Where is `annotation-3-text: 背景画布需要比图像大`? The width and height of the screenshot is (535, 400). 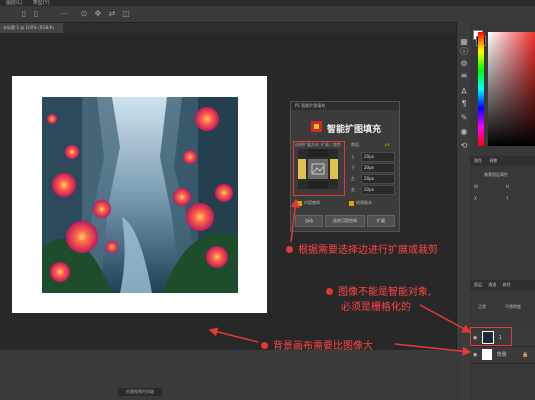
annotation-3-text: 背景画布需要比图像大 is located at coordinates (323, 346).